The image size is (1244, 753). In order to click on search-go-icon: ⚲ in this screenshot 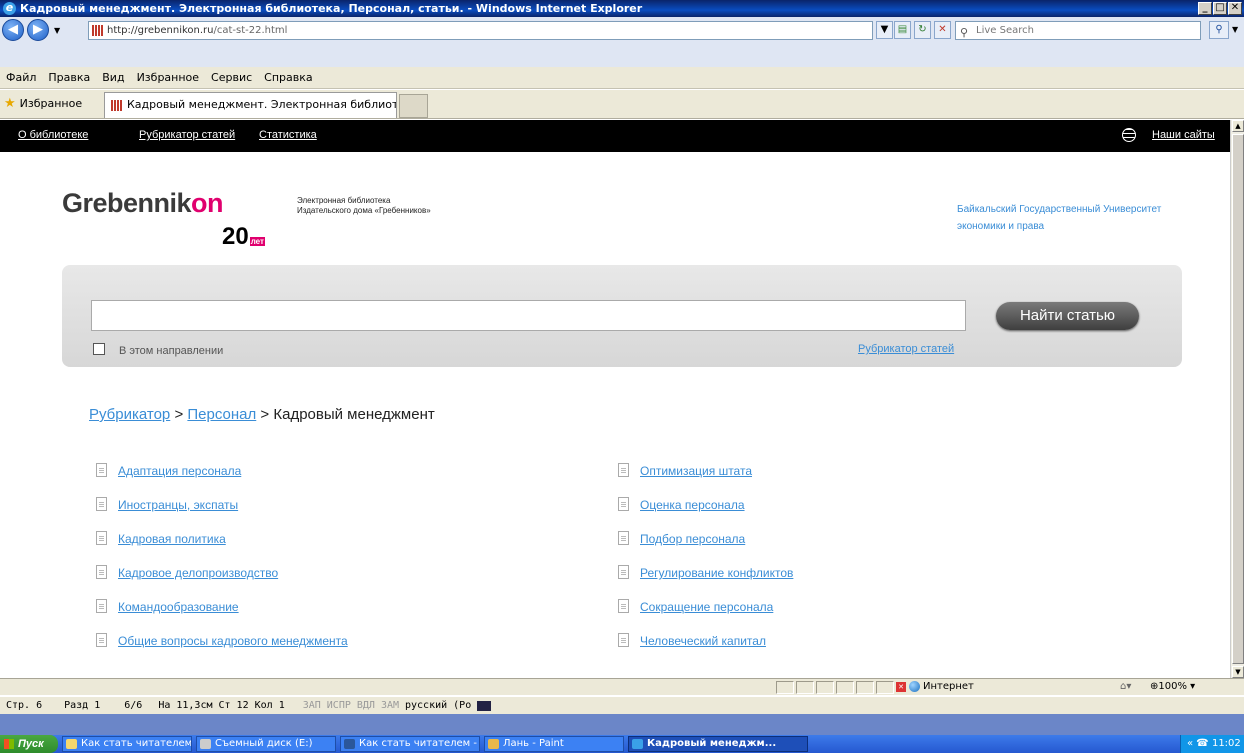, I will do `click(1219, 30)`.